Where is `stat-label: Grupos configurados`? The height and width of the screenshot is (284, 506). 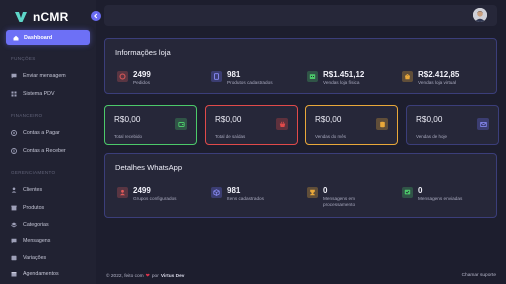 stat-label: Grupos configurados is located at coordinates (155, 198).